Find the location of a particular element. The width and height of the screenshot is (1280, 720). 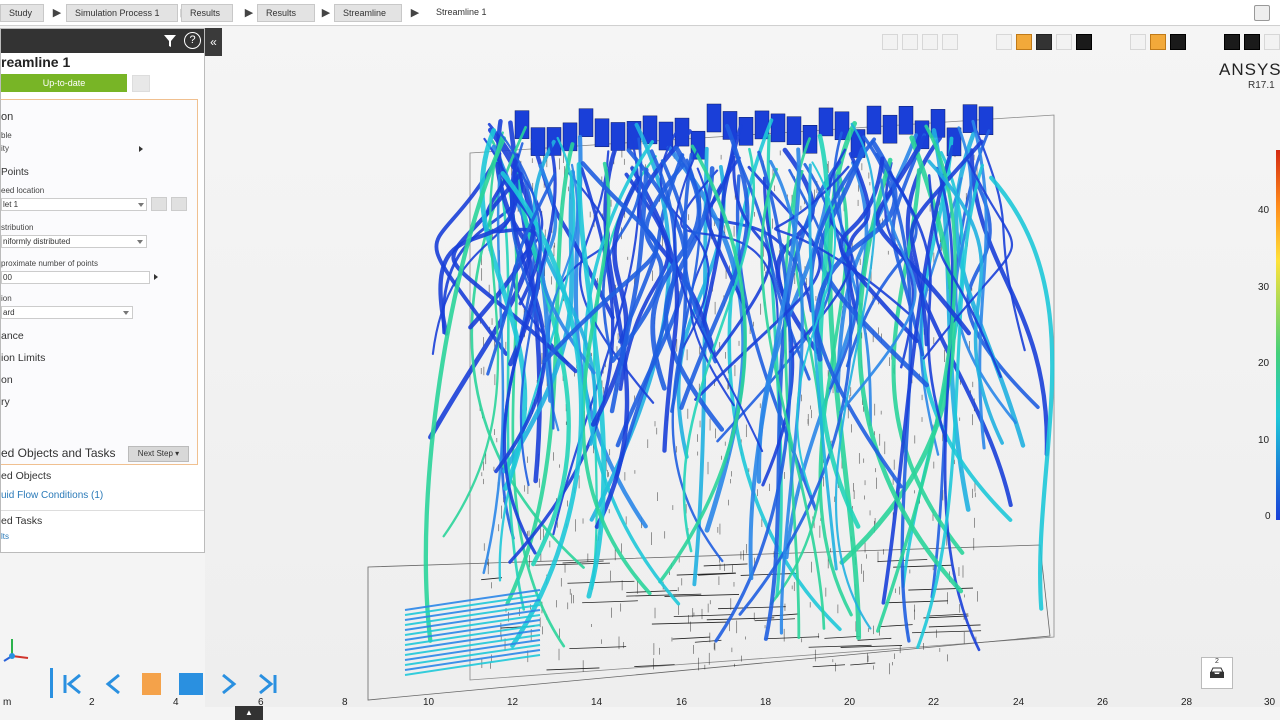

select-mode-icon is located at coordinates (1024, 42).